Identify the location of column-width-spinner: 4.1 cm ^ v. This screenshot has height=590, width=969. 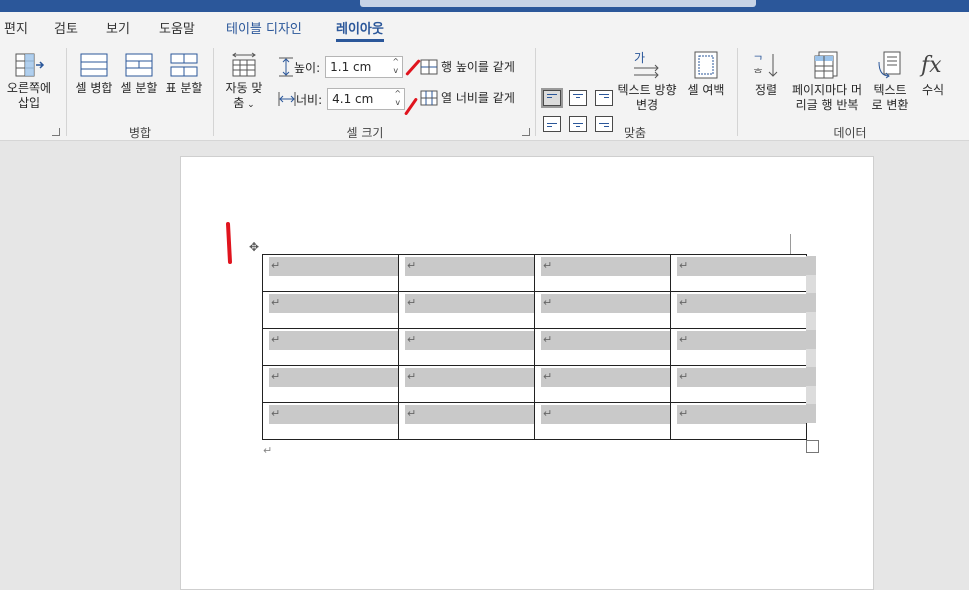
(366, 99).